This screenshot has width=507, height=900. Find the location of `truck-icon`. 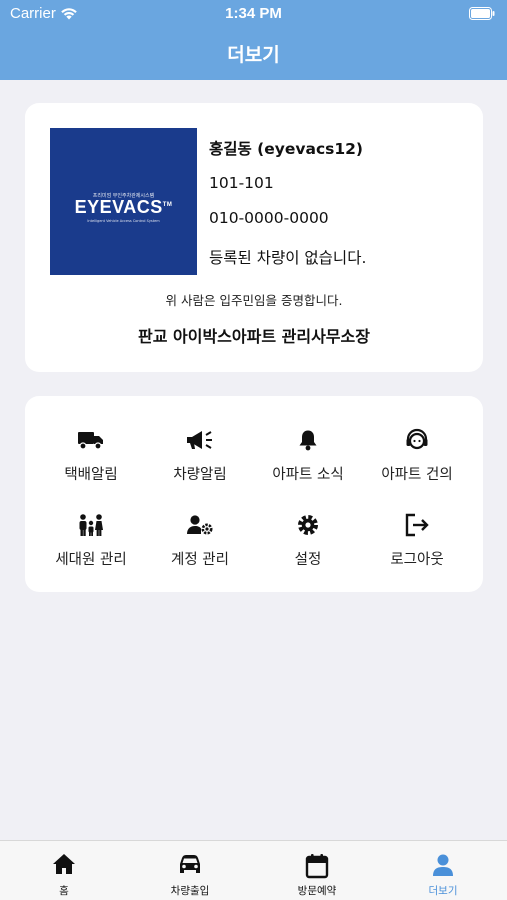

truck-icon is located at coordinates (91, 440).